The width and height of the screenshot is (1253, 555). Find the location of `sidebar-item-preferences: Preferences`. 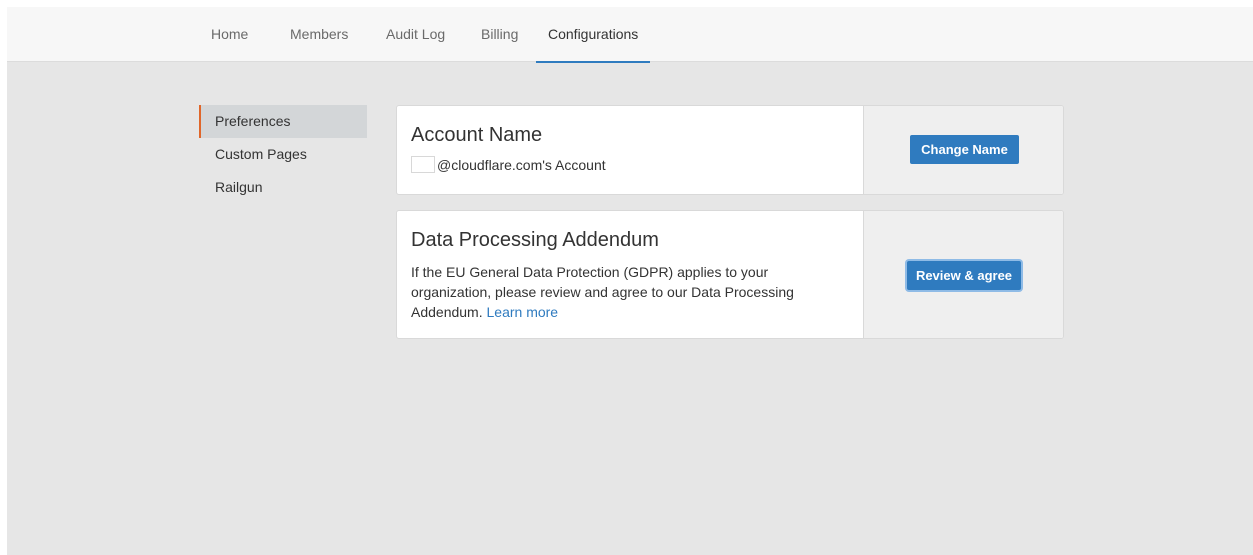

sidebar-item-preferences: Preferences is located at coordinates (283, 121).